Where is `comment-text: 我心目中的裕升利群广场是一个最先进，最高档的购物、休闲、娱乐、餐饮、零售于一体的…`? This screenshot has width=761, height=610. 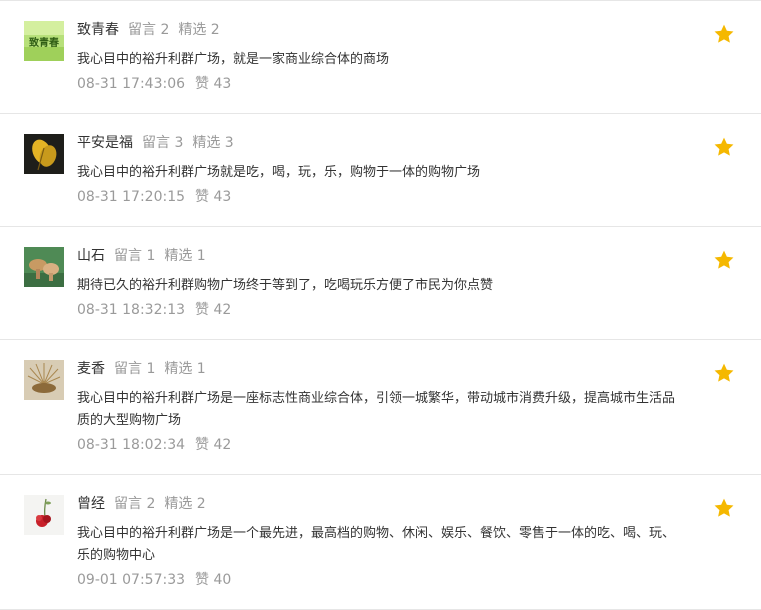
comment-text: 我心目中的裕升利群广场是一个最先进，最高档的购物、休闲、娱乐、餐饮、零售于一体的… is located at coordinates (376, 544).